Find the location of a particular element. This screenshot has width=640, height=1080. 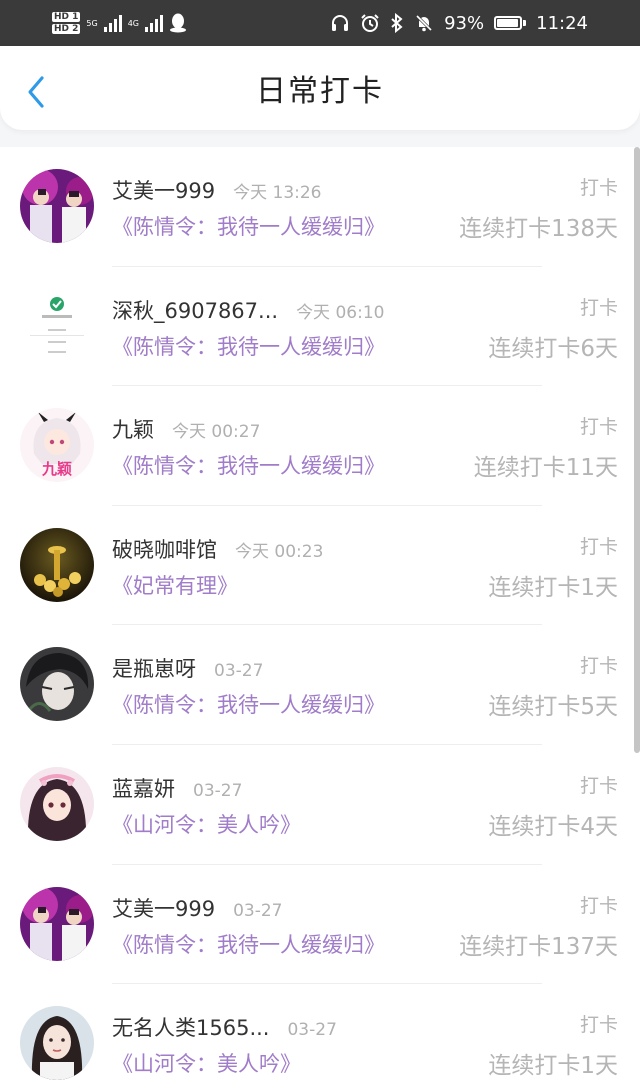

checkin-time: 今天 00:23 is located at coordinates (279, 551).